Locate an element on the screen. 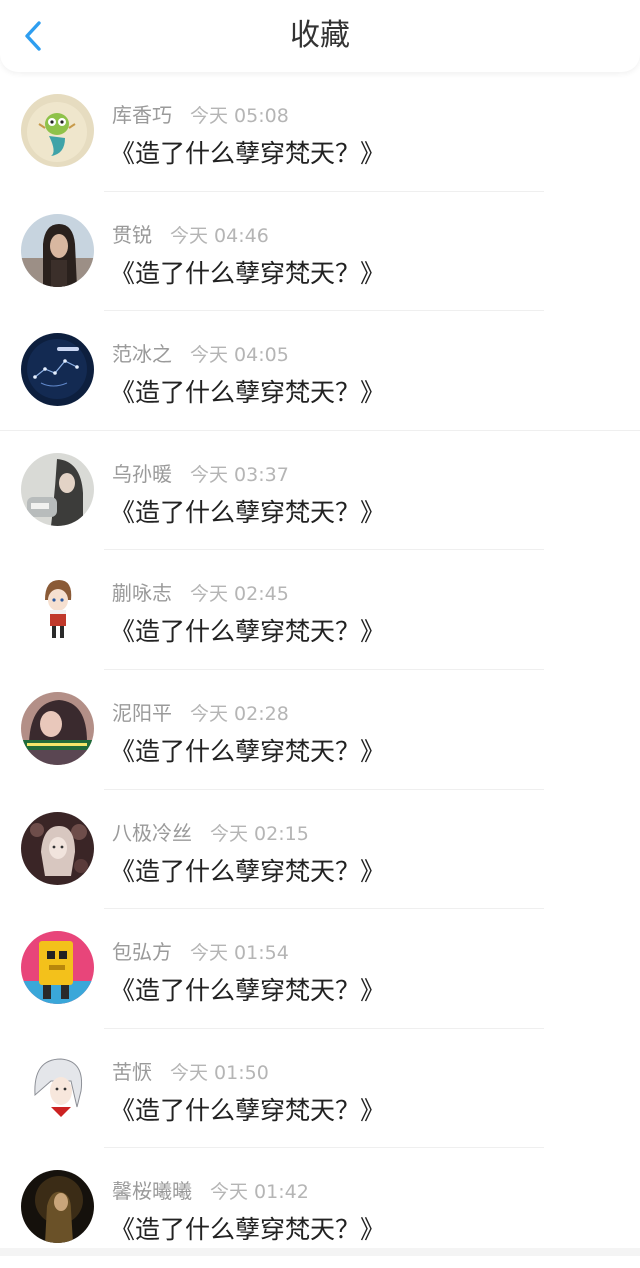  timestamp: 今天 02:15 is located at coordinates (259, 833).